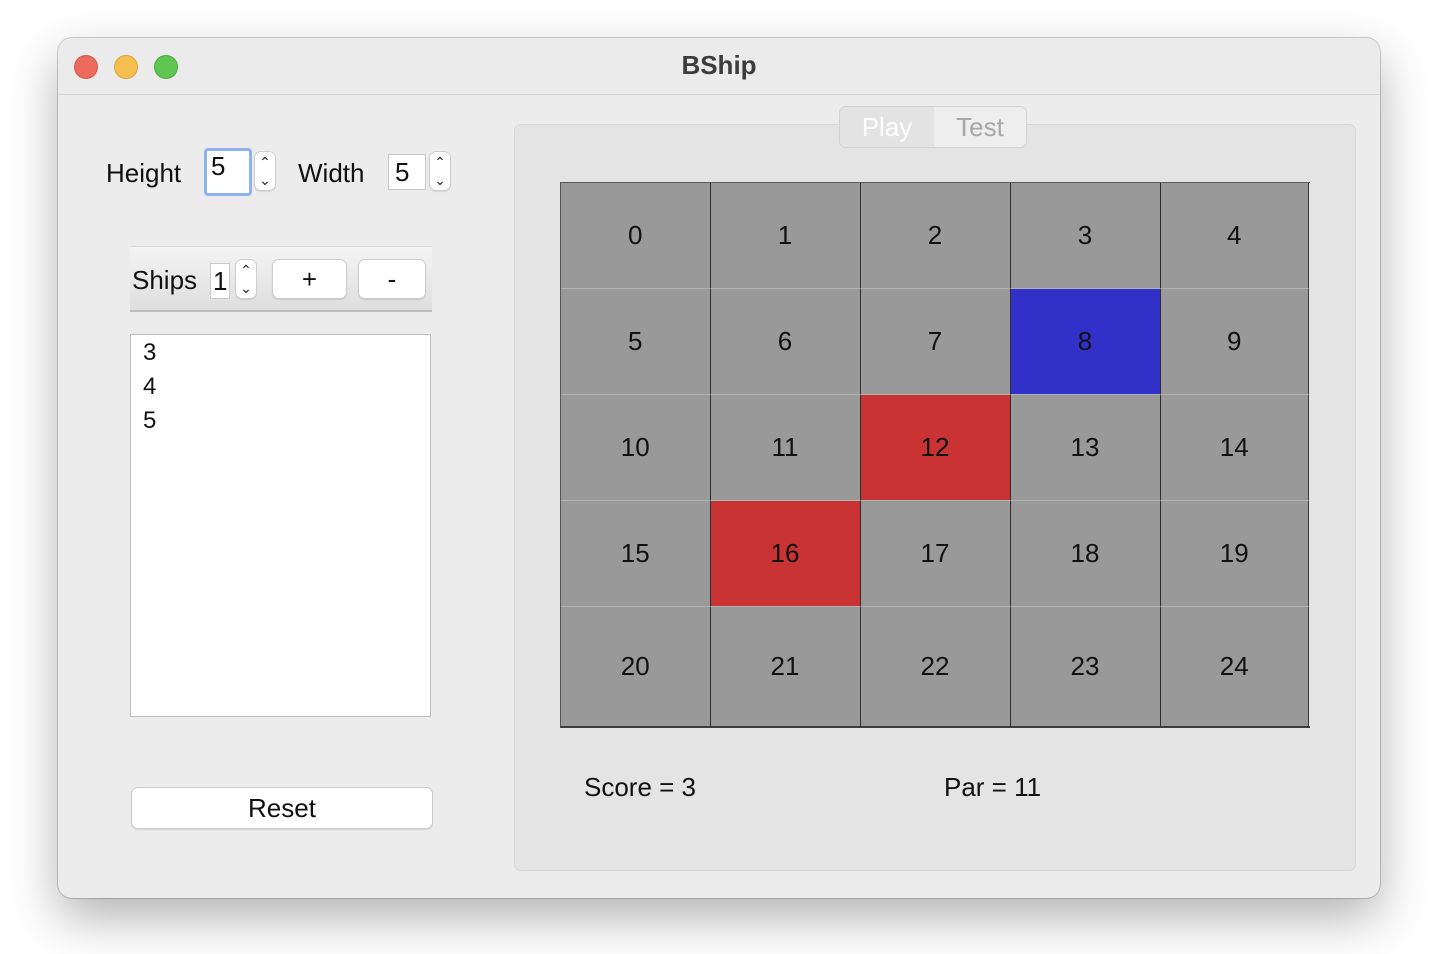 The image size is (1434, 954). Describe the element at coordinates (165, 280) in the screenshot. I see `ships-label: Ships` at that location.